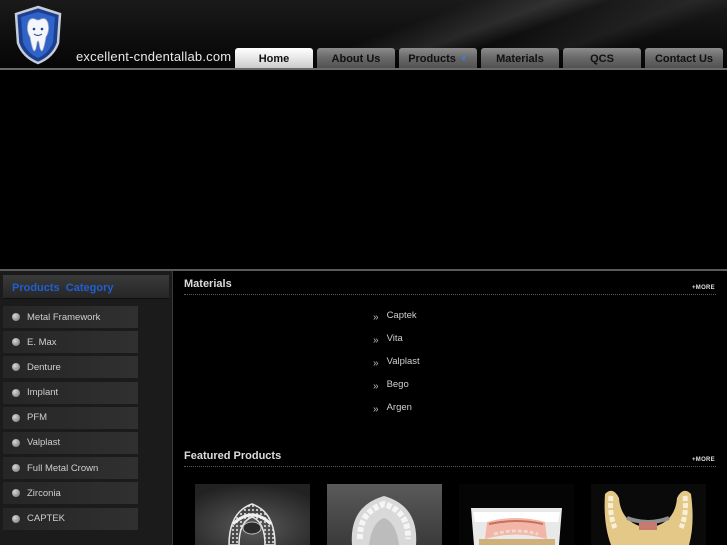 This screenshot has width=727, height=545. What do you see at coordinates (86, 287) in the screenshot?
I see `sidebar-title: Products Category` at bounding box center [86, 287].